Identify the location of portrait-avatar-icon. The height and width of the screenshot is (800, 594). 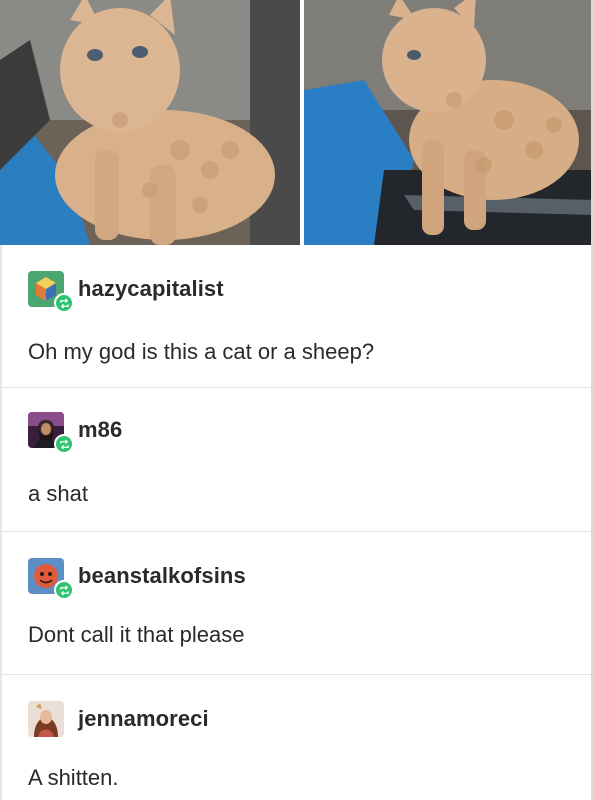
(46, 719).